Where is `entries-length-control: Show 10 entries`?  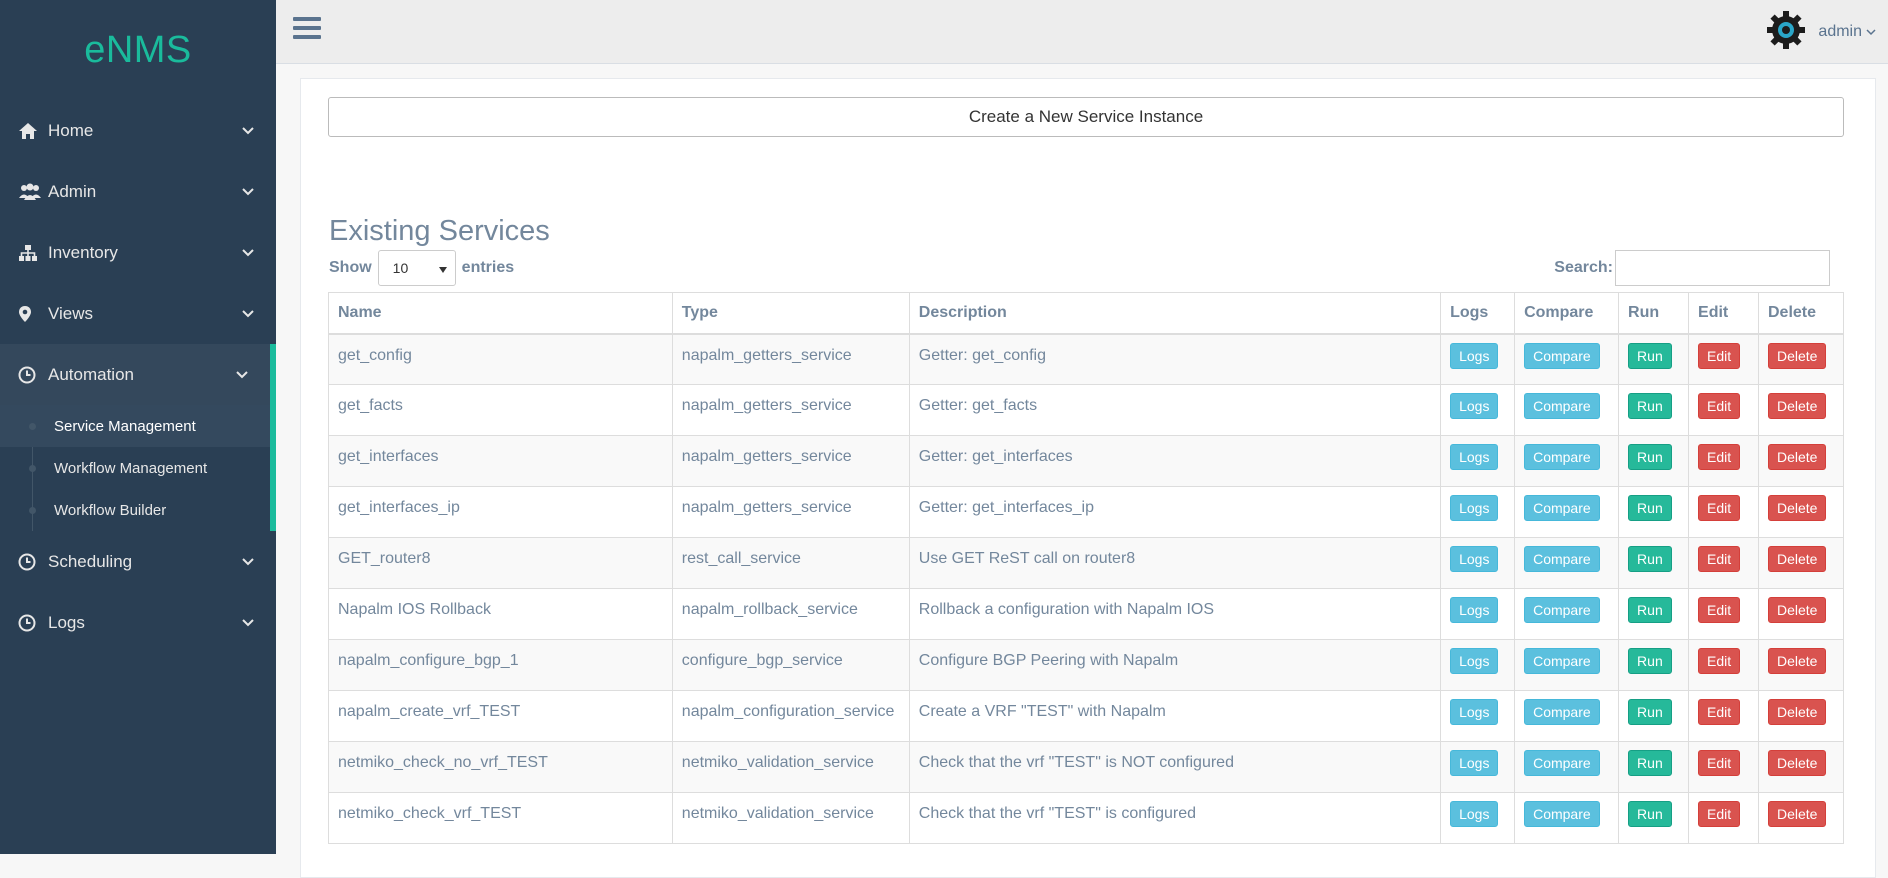
entries-length-control: Show 10 entries is located at coordinates (421, 268).